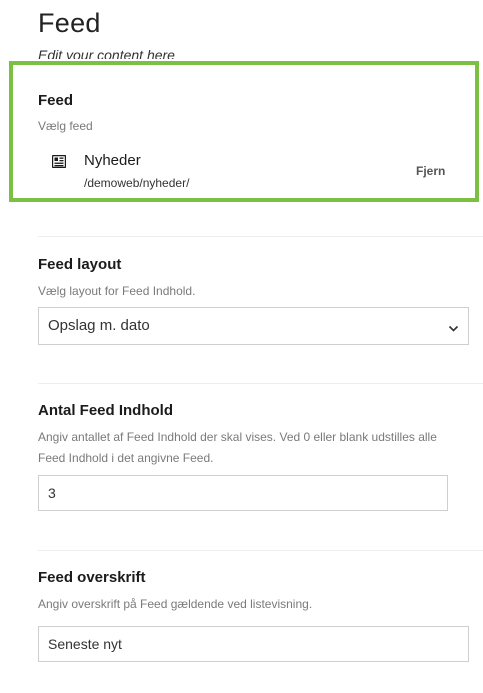 This screenshot has width=483, height=693. I want to click on chevron-down-icon, so click(453, 326).